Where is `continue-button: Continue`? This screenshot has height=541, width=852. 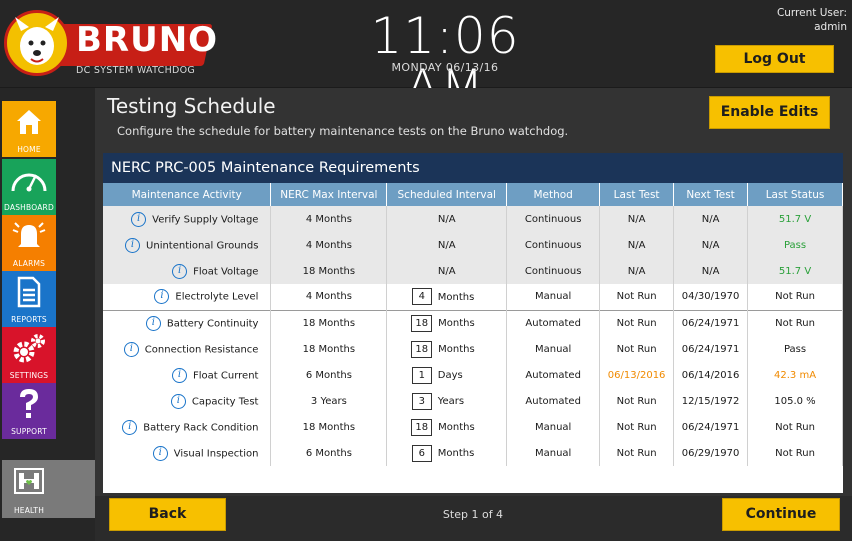 continue-button: Continue is located at coordinates (781, 514).